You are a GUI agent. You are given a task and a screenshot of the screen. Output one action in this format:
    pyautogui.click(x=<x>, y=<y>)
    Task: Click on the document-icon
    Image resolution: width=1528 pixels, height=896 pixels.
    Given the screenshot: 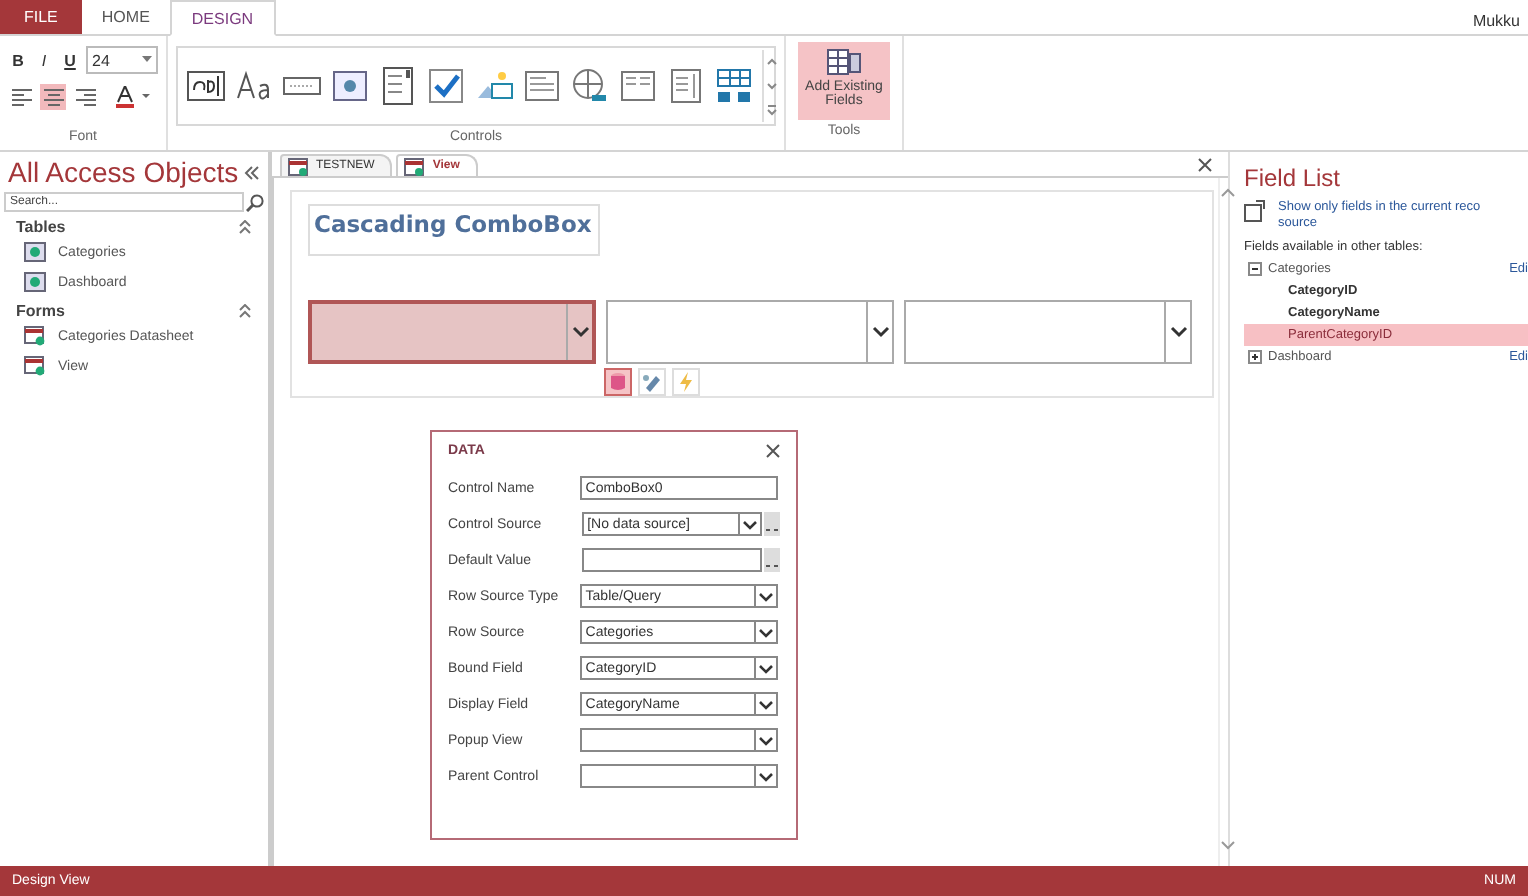 What is the action you would take?
    pyautogui.click(x=1255, y=211)
    